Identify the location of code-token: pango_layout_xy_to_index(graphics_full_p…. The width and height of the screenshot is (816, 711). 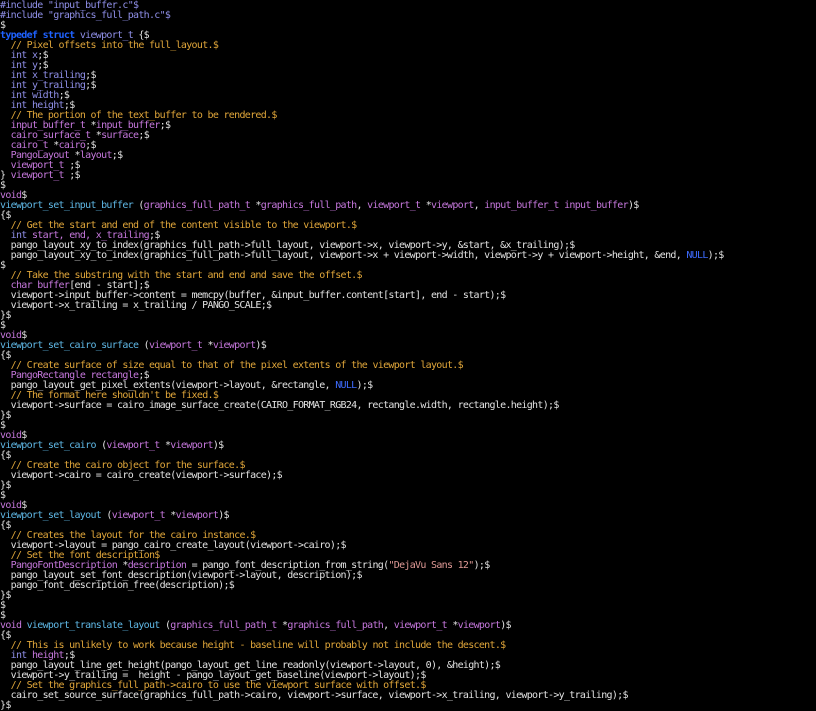
(343, 255).